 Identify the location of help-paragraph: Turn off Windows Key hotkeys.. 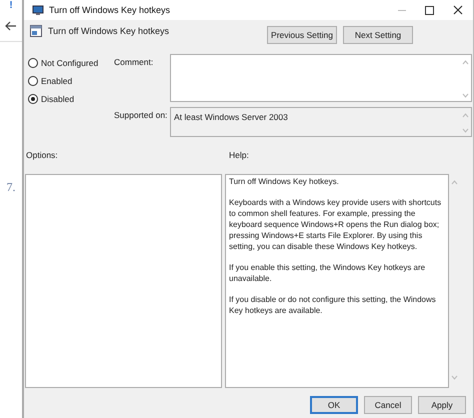
(284, 181).